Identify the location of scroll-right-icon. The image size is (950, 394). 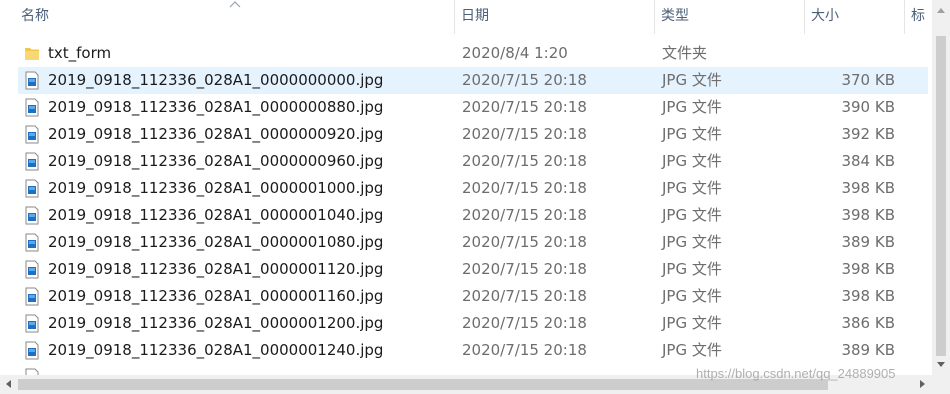
(922, 384).